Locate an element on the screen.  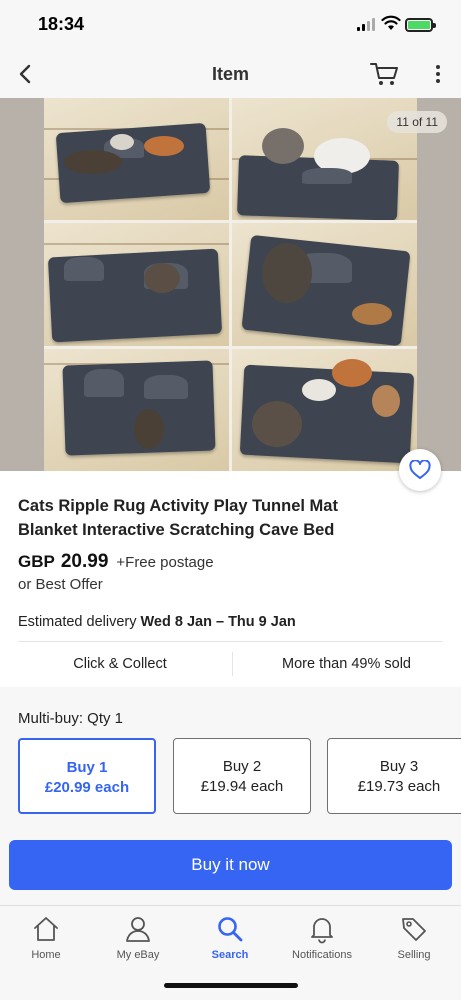
estimated-delivery: Estimated delivery Wed 8 Jan – Thu 9 Jan is located at coordinates (157, 622).